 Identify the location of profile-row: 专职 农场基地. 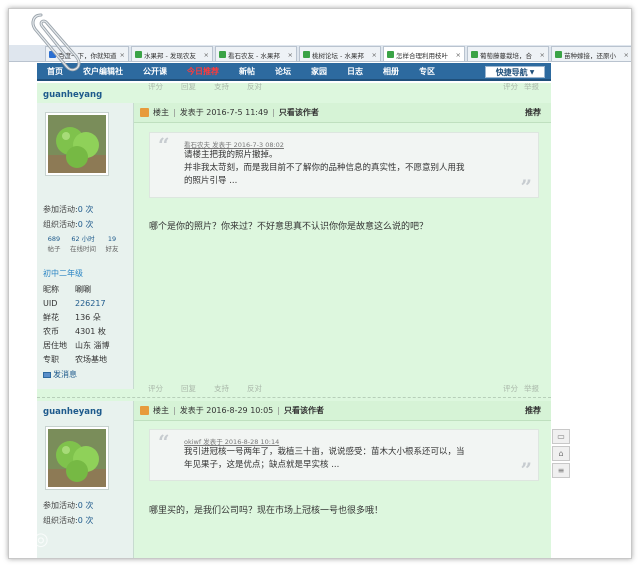
(85, 360).